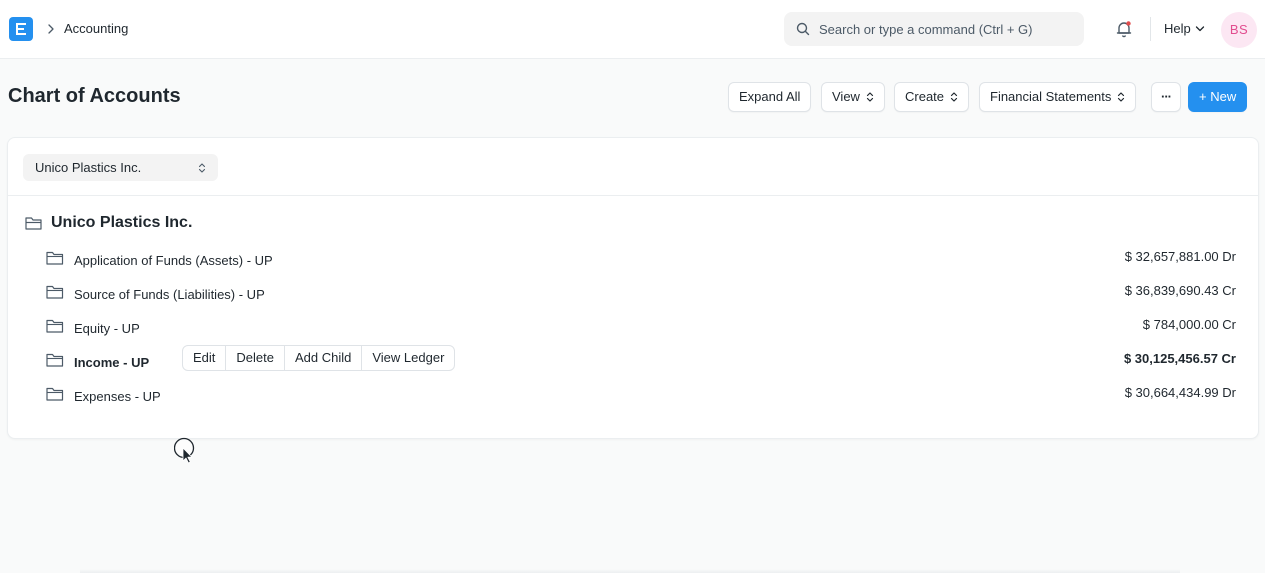 Image resolution: width=1265 pixels, height=573 pixels. Describe the element at coordinates (630, 571) in the screenshot. I see `bottom-edge` at that location.